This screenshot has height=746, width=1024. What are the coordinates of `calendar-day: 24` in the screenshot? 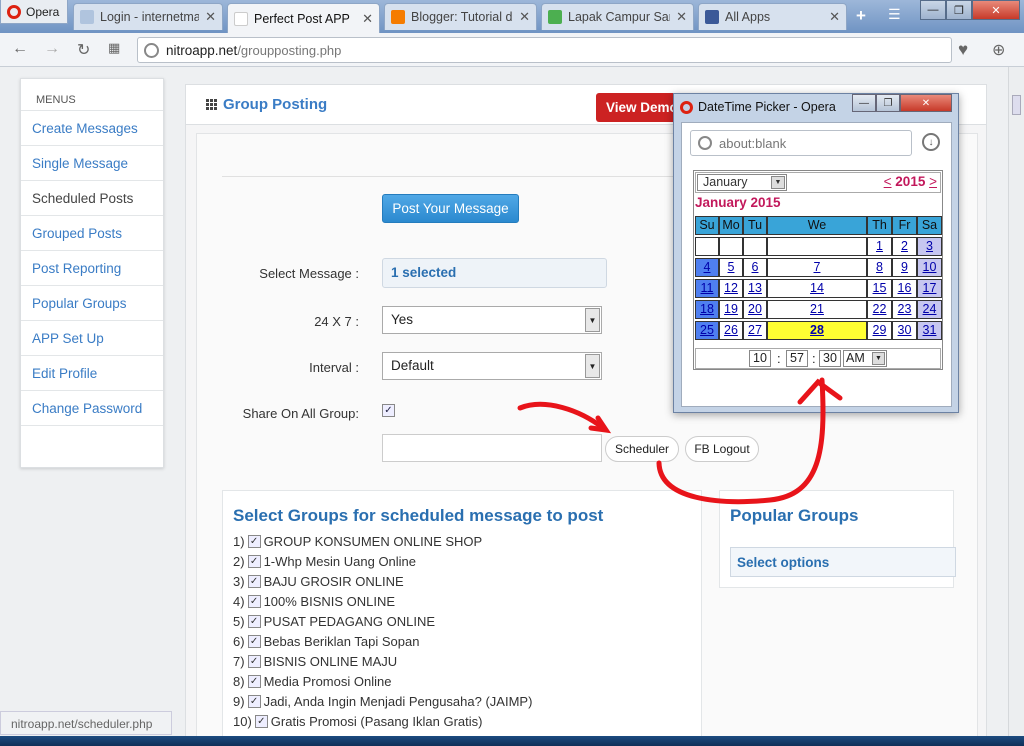 It's located at (929, 309).